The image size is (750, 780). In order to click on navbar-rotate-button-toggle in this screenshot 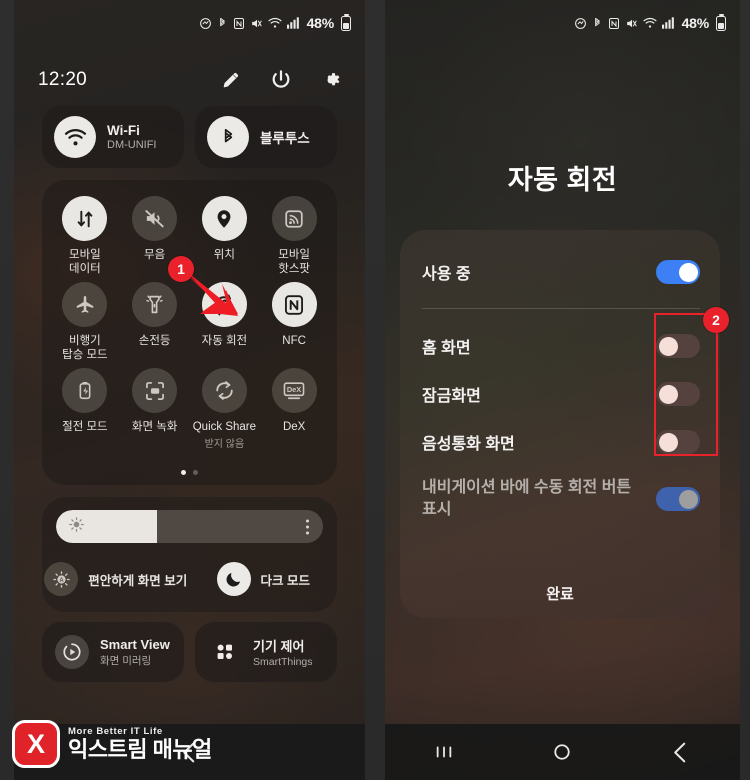, I will do `click(678, 499)`.